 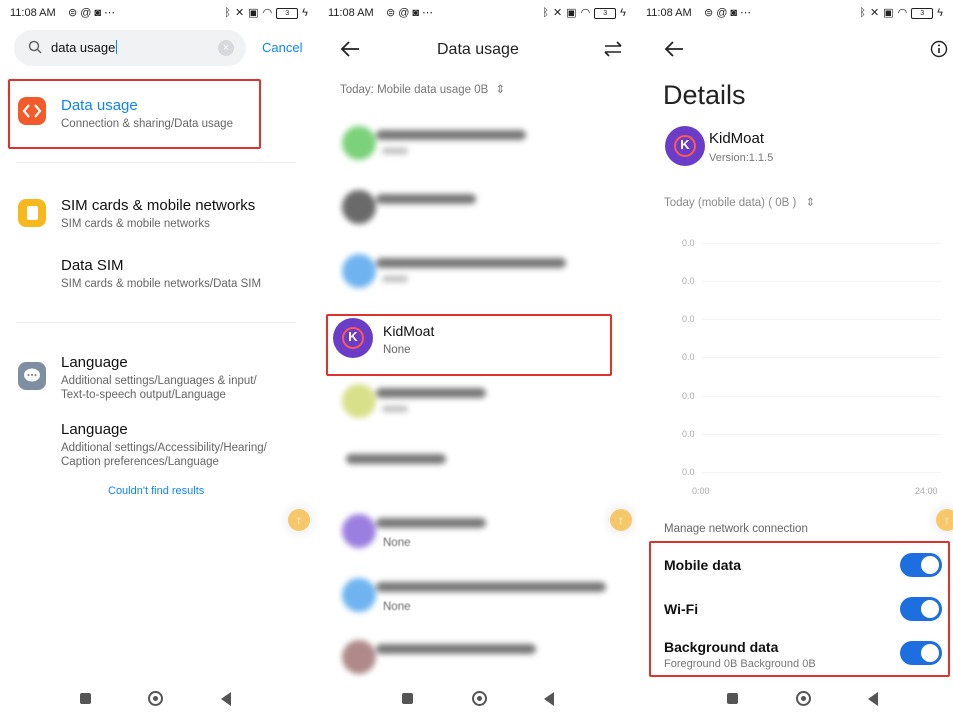 What do you see at coordinates (926, 491) in the screenshot?
I see `x-tick-label: 24:00` at bounding box center [926, 491].